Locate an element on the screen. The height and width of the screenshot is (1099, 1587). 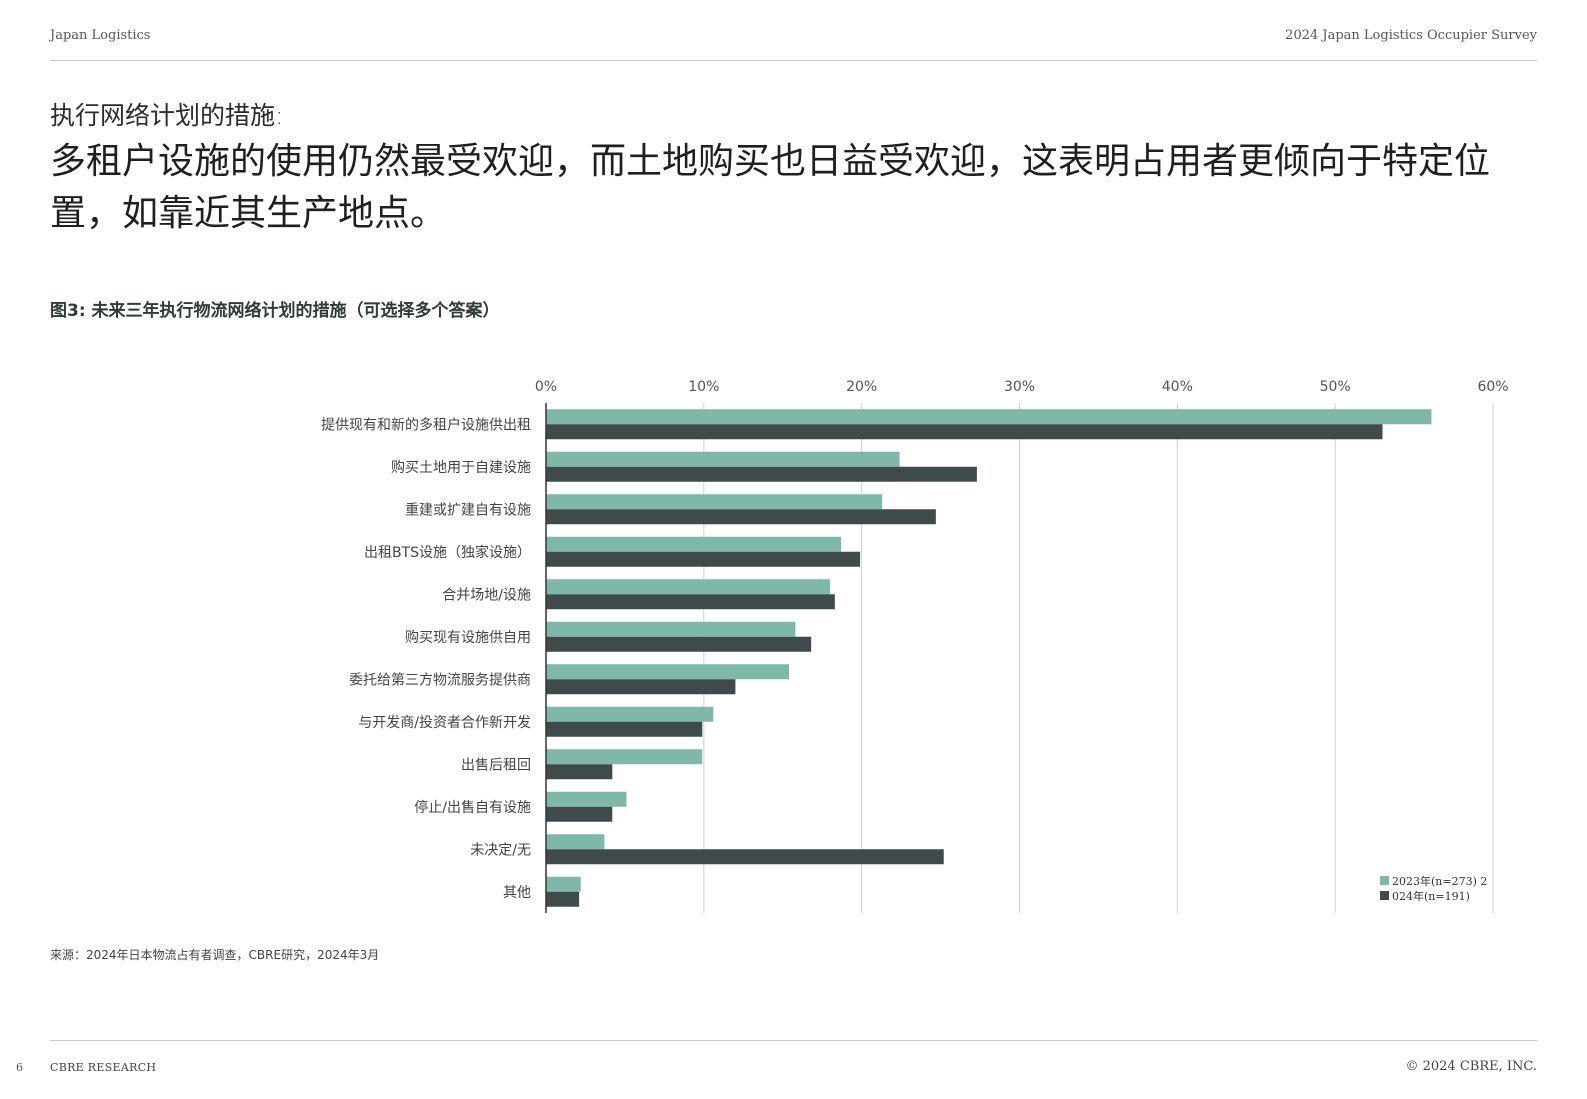
x-tick-label: 10% is located at coordinates (703, 387).